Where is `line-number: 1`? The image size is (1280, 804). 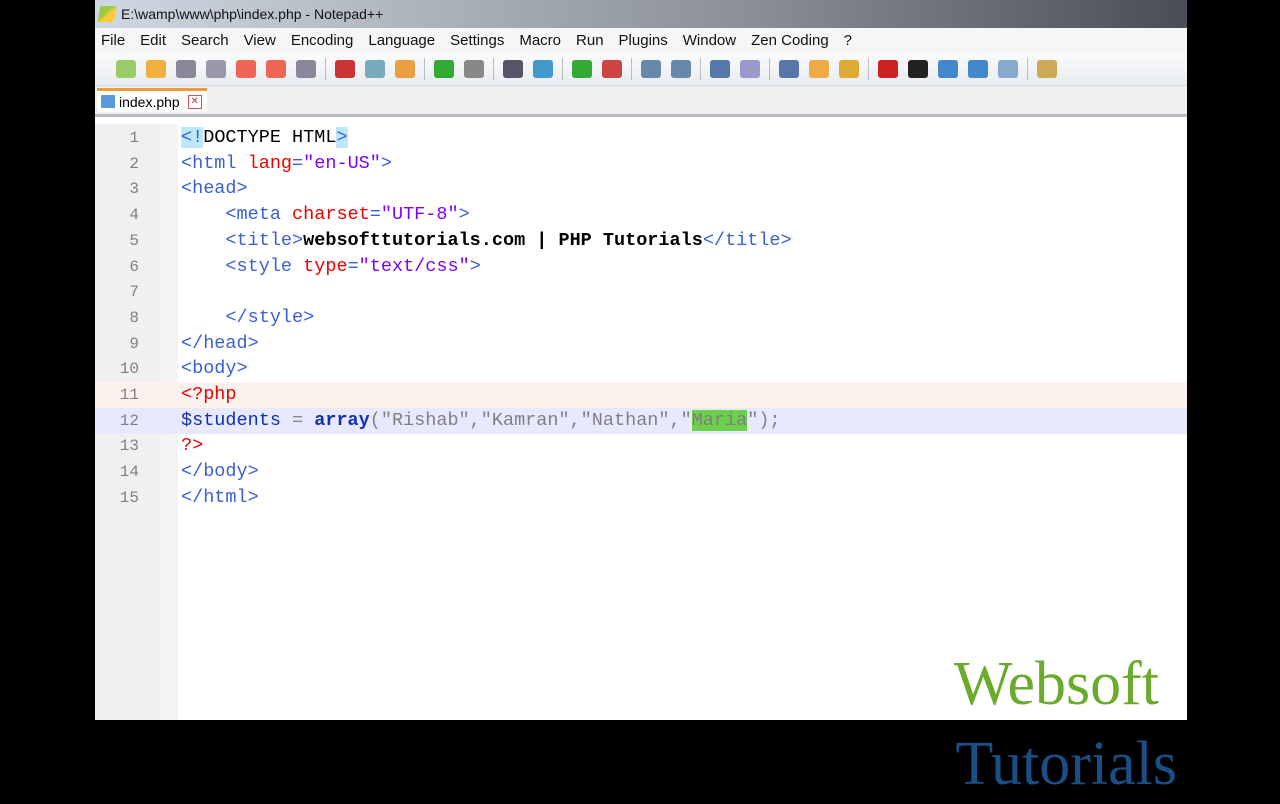
line-number: 1 is located at coordinates (134, 138).